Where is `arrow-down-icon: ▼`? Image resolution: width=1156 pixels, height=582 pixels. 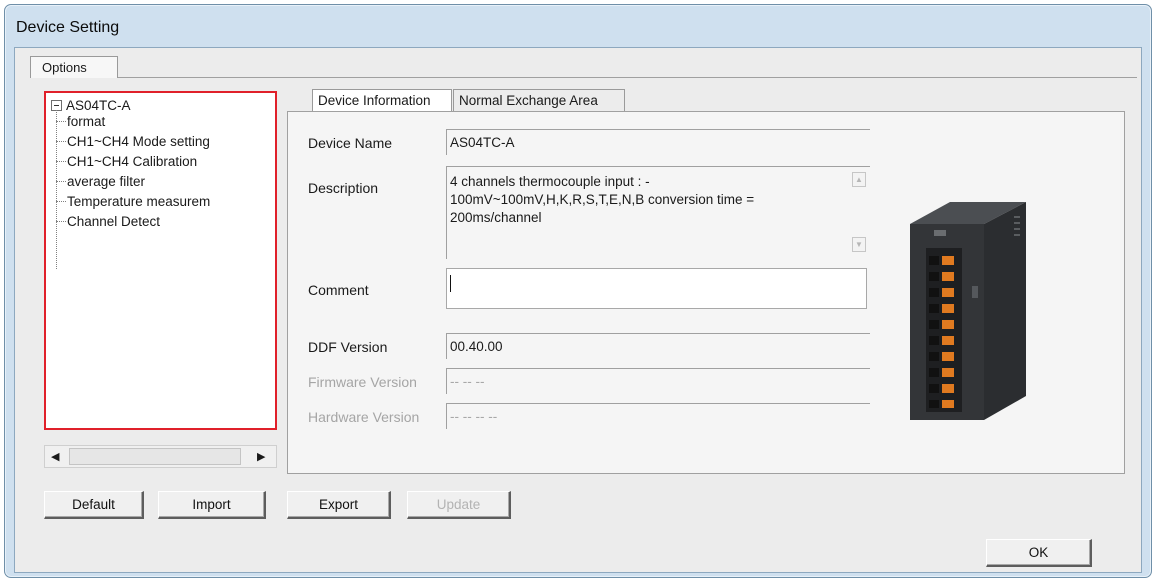 arrow-down-icon: ▼ is located at coordinates (859, 244).